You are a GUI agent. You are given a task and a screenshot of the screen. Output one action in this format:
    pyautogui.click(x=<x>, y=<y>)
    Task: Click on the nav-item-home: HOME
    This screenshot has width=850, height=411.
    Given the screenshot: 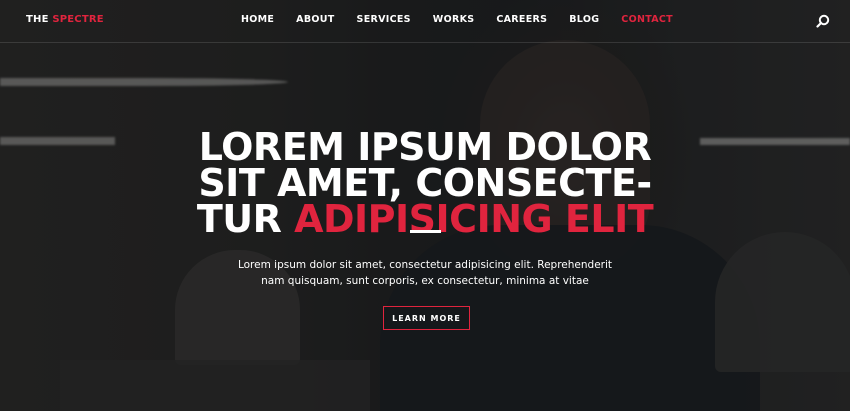 What is the action you would take?
    pyautogui.click(x=257, y=19)
    